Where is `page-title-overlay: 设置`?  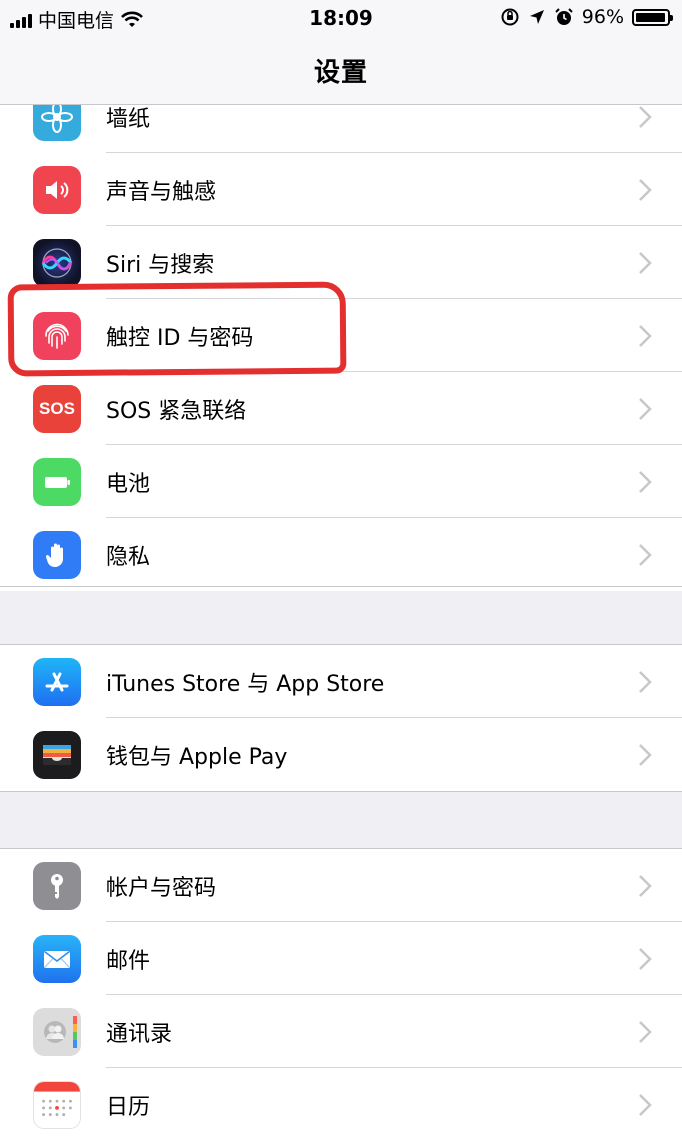 page-title-overlay: 设置 is located at coordinates (340, 72).